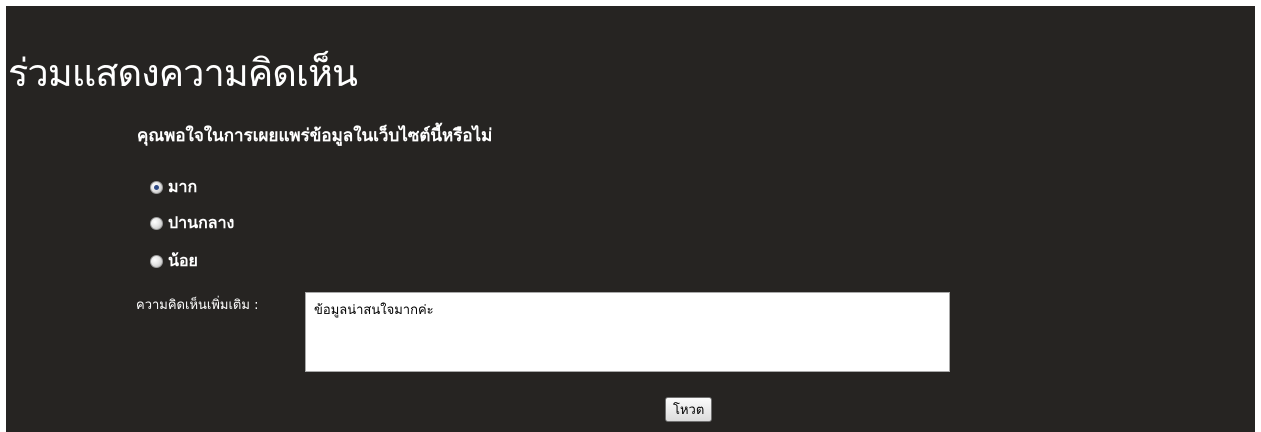  What do you see at coordinates (689, 409) in the screenshot?
I see `vote-button: โหวต` at bounding box center [689, 409].